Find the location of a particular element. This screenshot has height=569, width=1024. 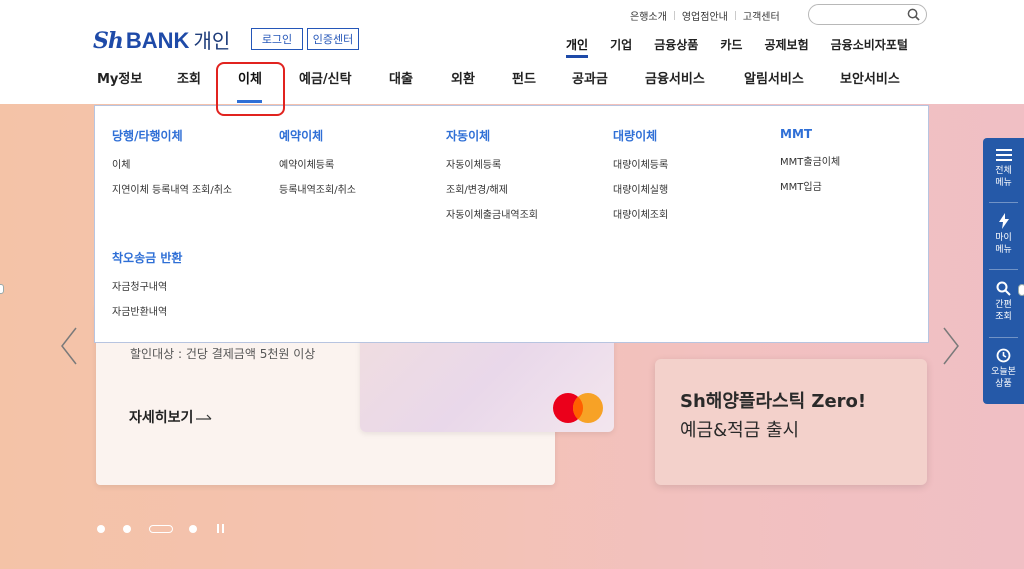

menu-column-title: 자동이체 is located at coordinates (492, 135).